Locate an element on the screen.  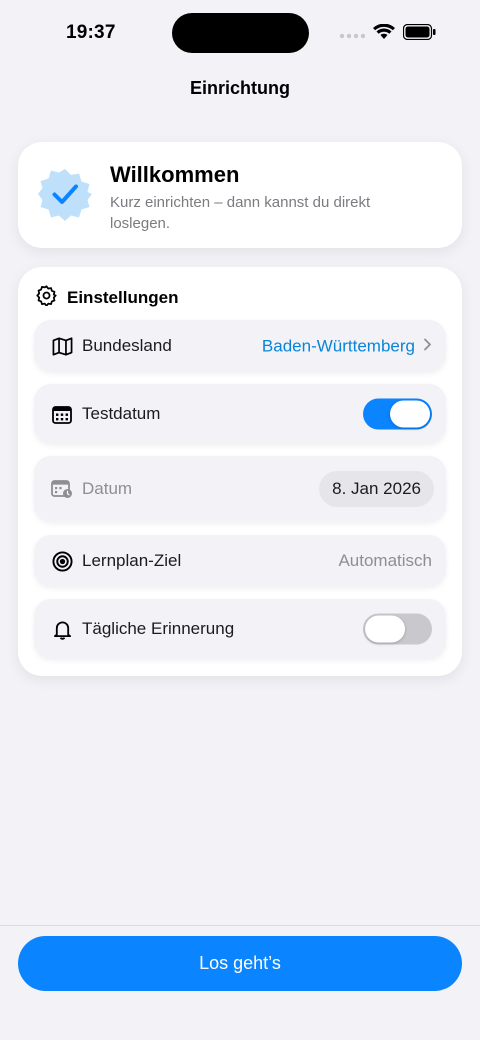
lernplan-ziel-value: Automatisch is located at coordinates (385, 560).